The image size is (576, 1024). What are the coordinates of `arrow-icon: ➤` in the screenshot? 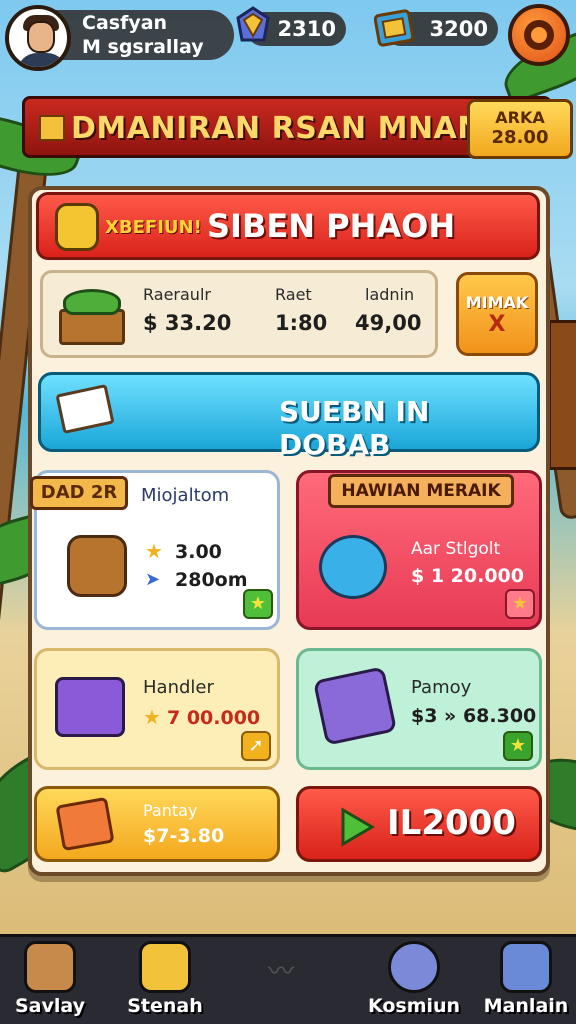 It's located at (153, 579).